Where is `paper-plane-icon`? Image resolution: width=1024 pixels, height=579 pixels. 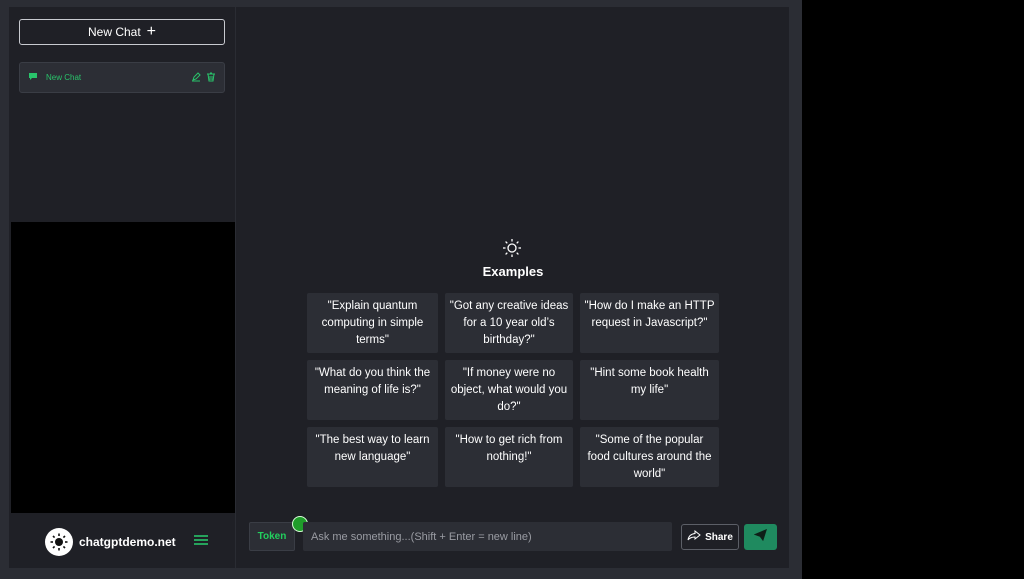
paper-plane-icon is located at coordinates (760, 537).